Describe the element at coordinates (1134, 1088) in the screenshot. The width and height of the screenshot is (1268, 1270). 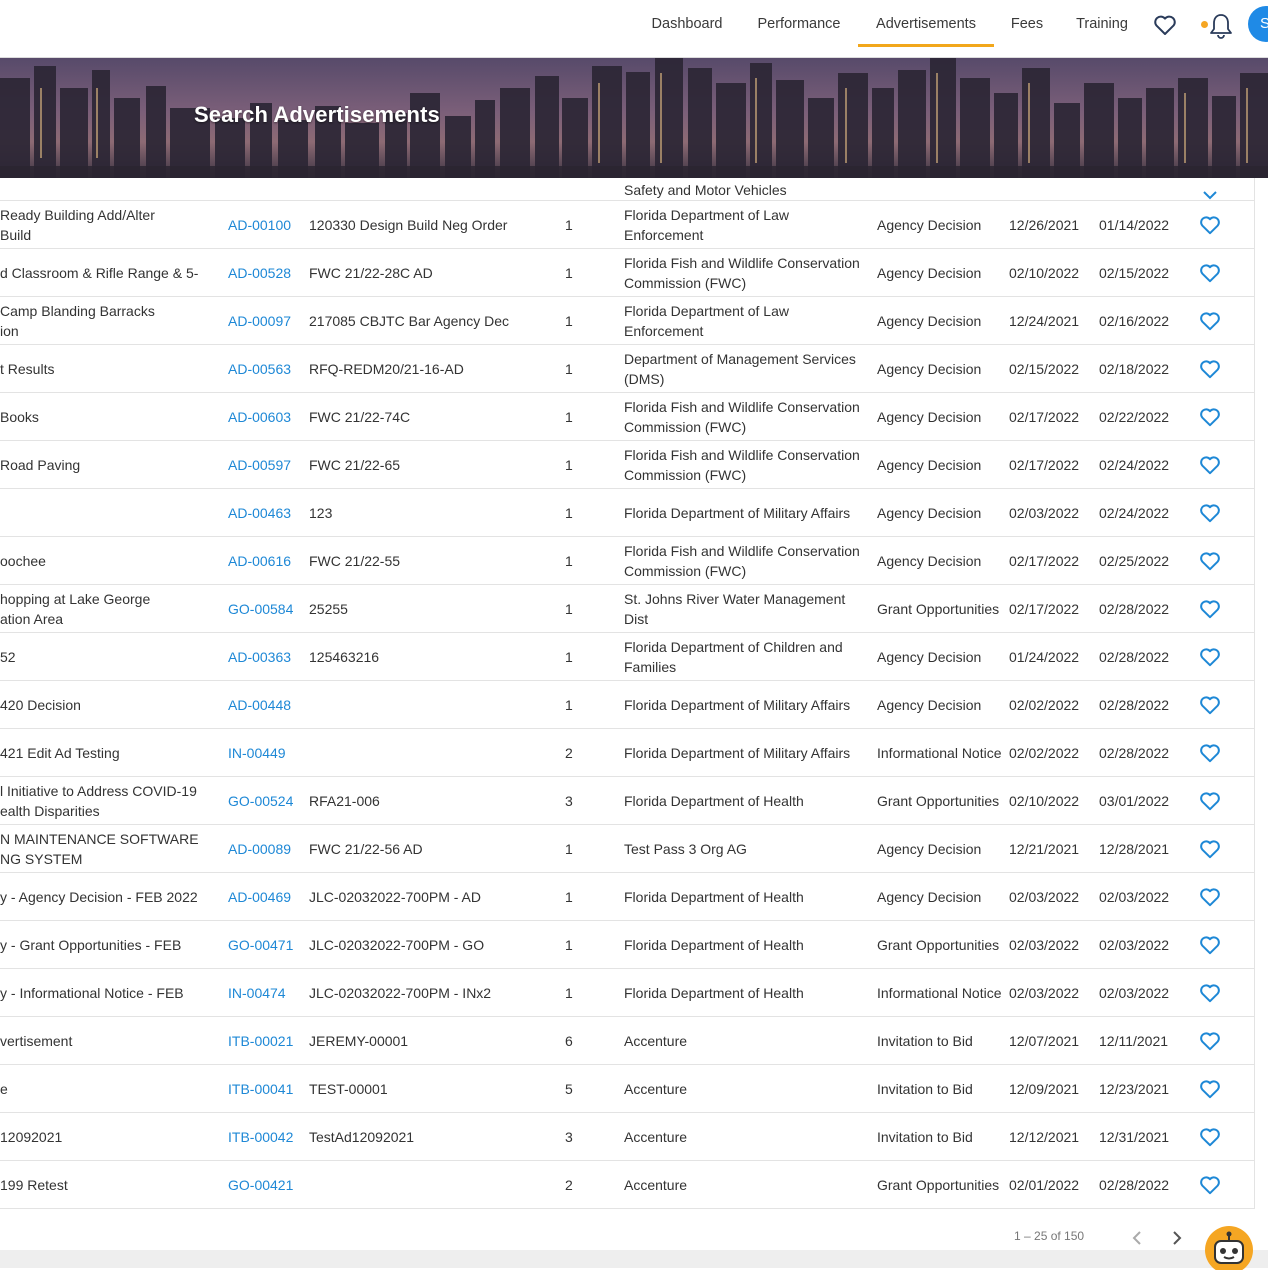
I see `end-date-cell-text: 12/23/2021` at that location.